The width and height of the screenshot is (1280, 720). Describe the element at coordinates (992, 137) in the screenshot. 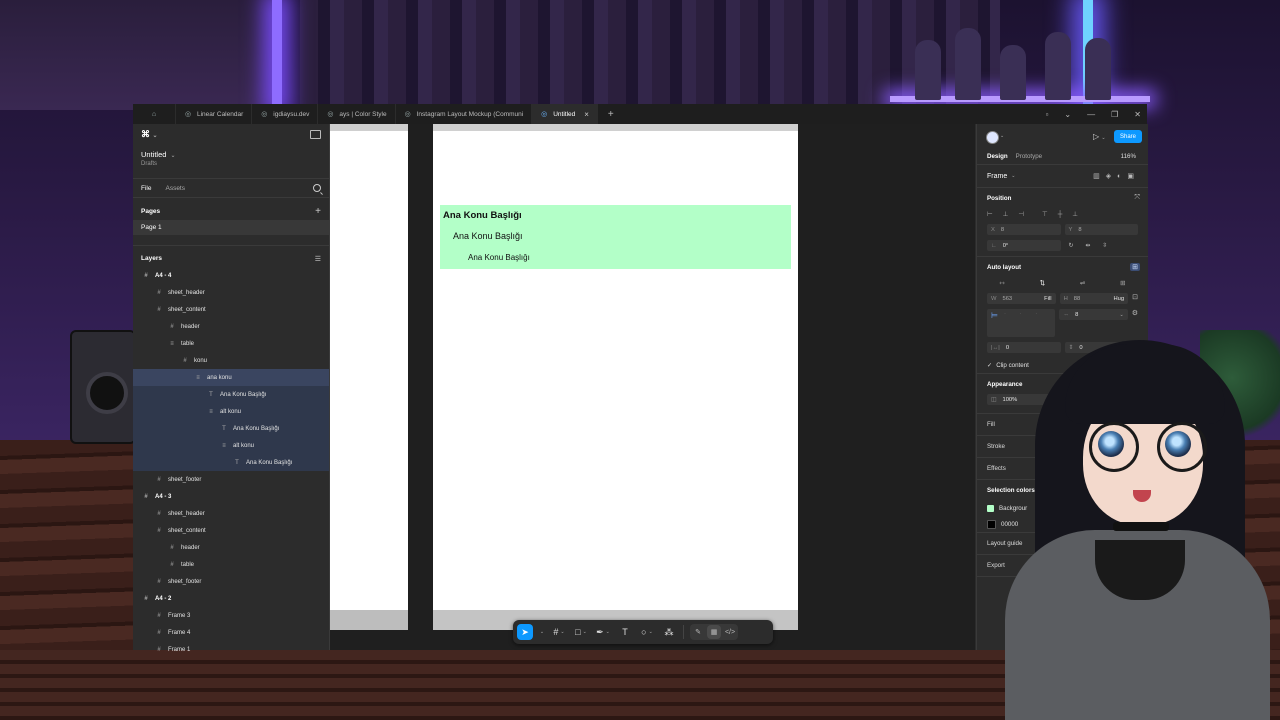

I see `avatar` at that location.